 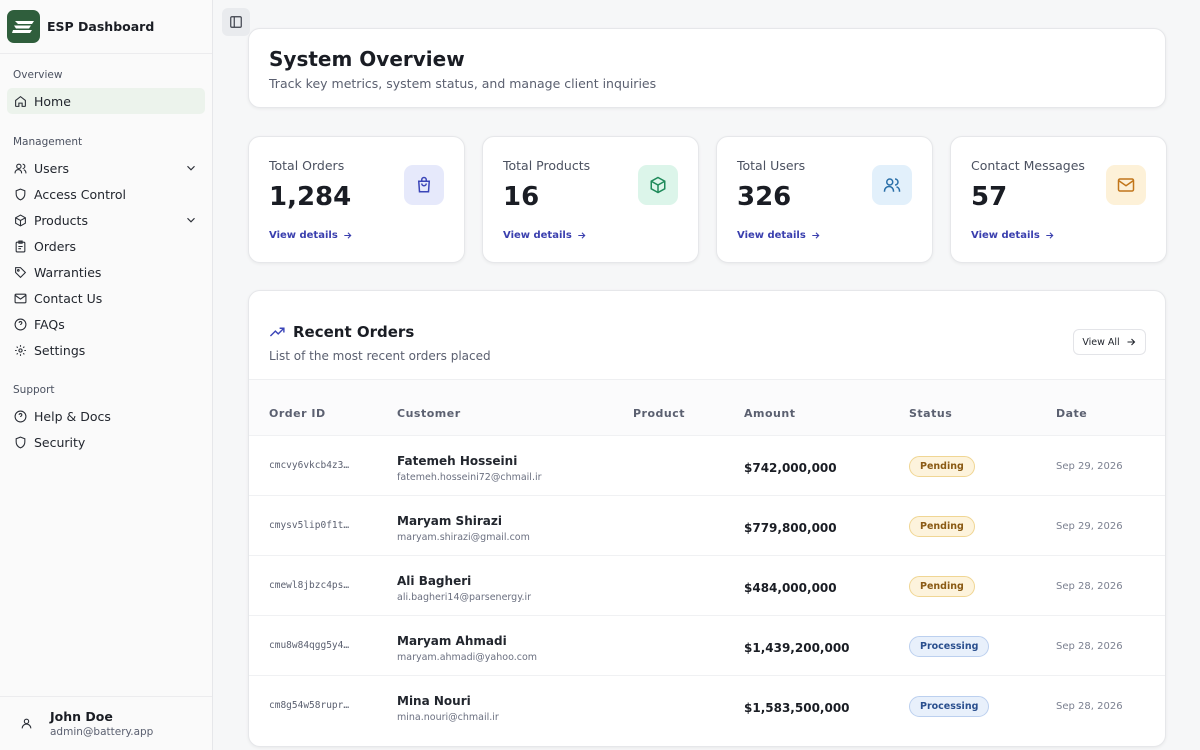 What do you see at coordinates (463, 537) in the screenshot?
I see `customer-email: maryam.shirazi@gmail.com` at bounding box center [463, 537].